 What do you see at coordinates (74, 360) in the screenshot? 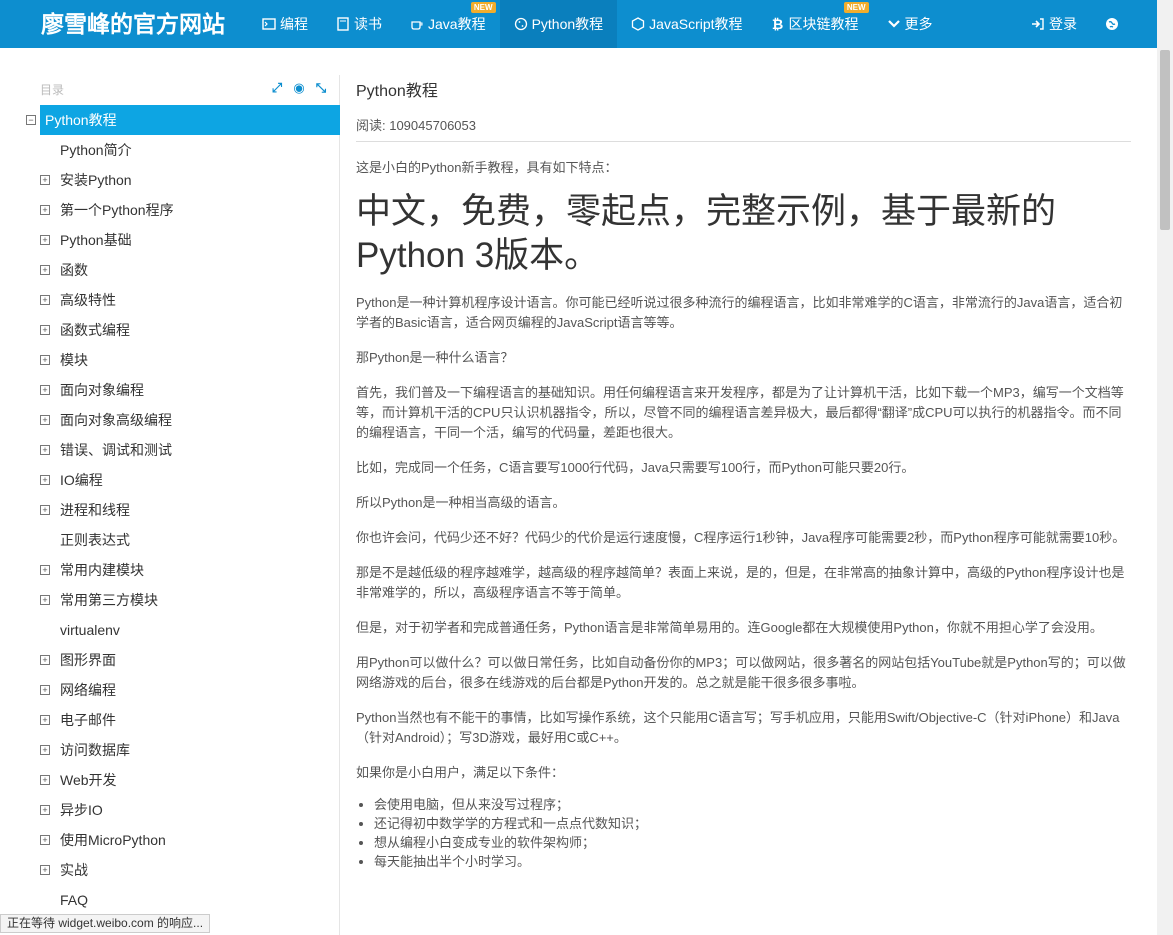
I see `toc-item-label: 模块` at bounding box center [74, 360].